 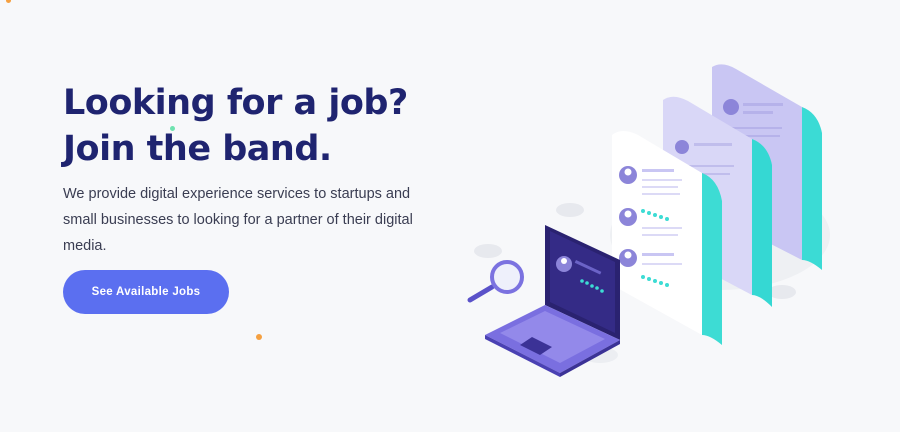 What do you see at coordinates (235, 126) in the screenshot?
I see `hero-headline: Looking for a job? Join the band.` at bounding box center [235, 126].